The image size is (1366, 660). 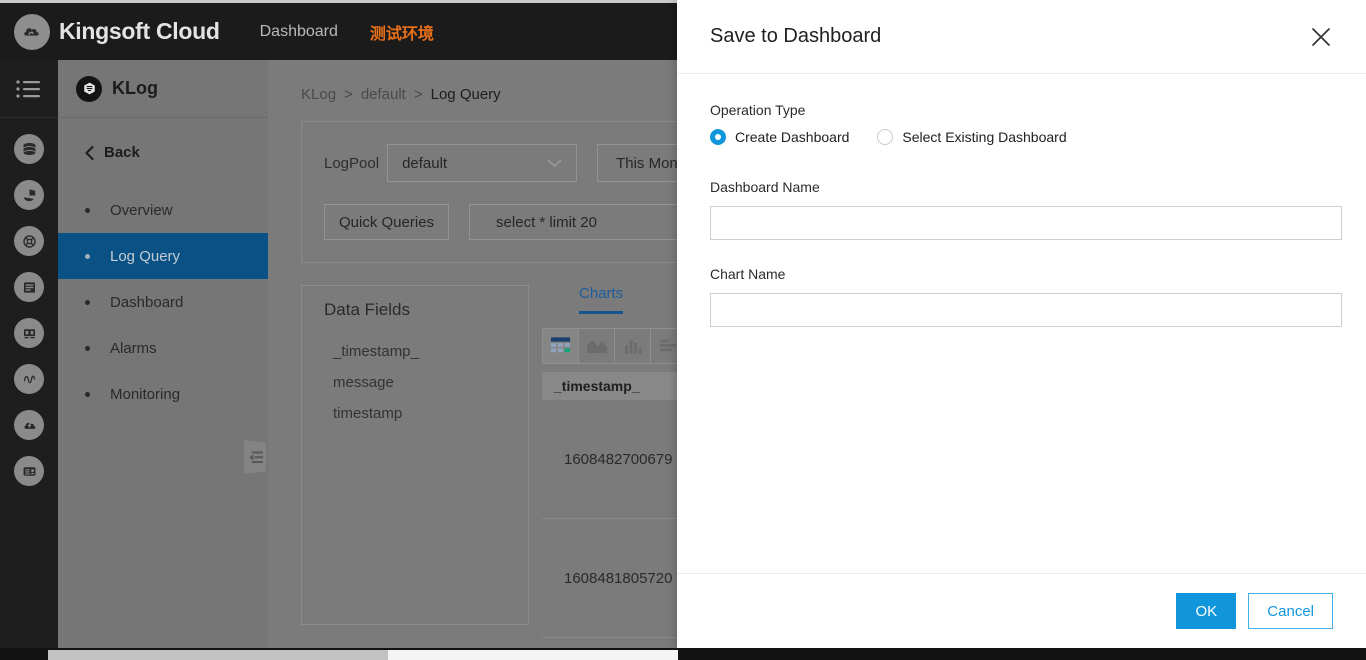 I want to click on sidebar-item-overview: Overview, so click(x=163, y=210).